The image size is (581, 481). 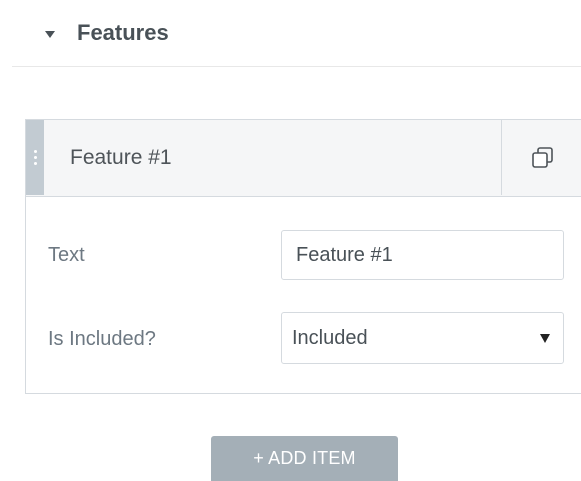 What do you see at coordinates (330, 337) in the screenshot?
I see `is-included-value: Included` at bounding box center [330, 337].